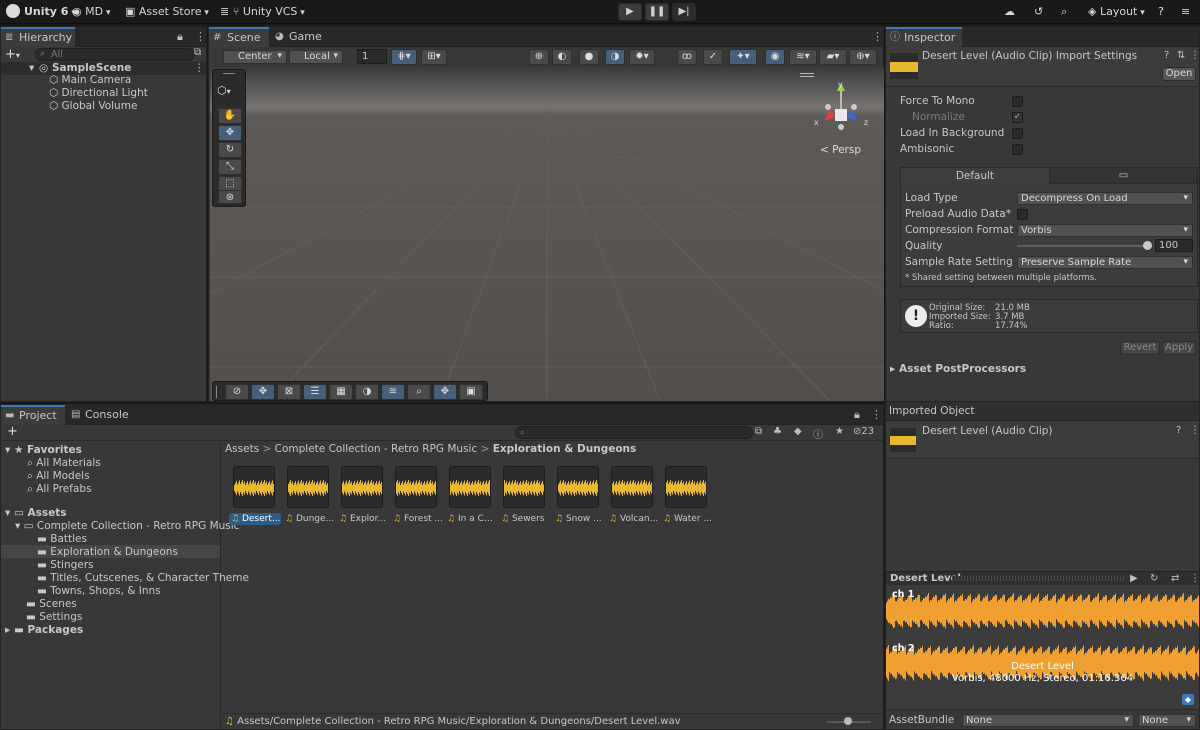 The image size is (1200, 730). What do you see at coordinates (539, 57) in the screenshot?
I see `scene-visibility-button: ⊕` at bounding box center [539, 57].